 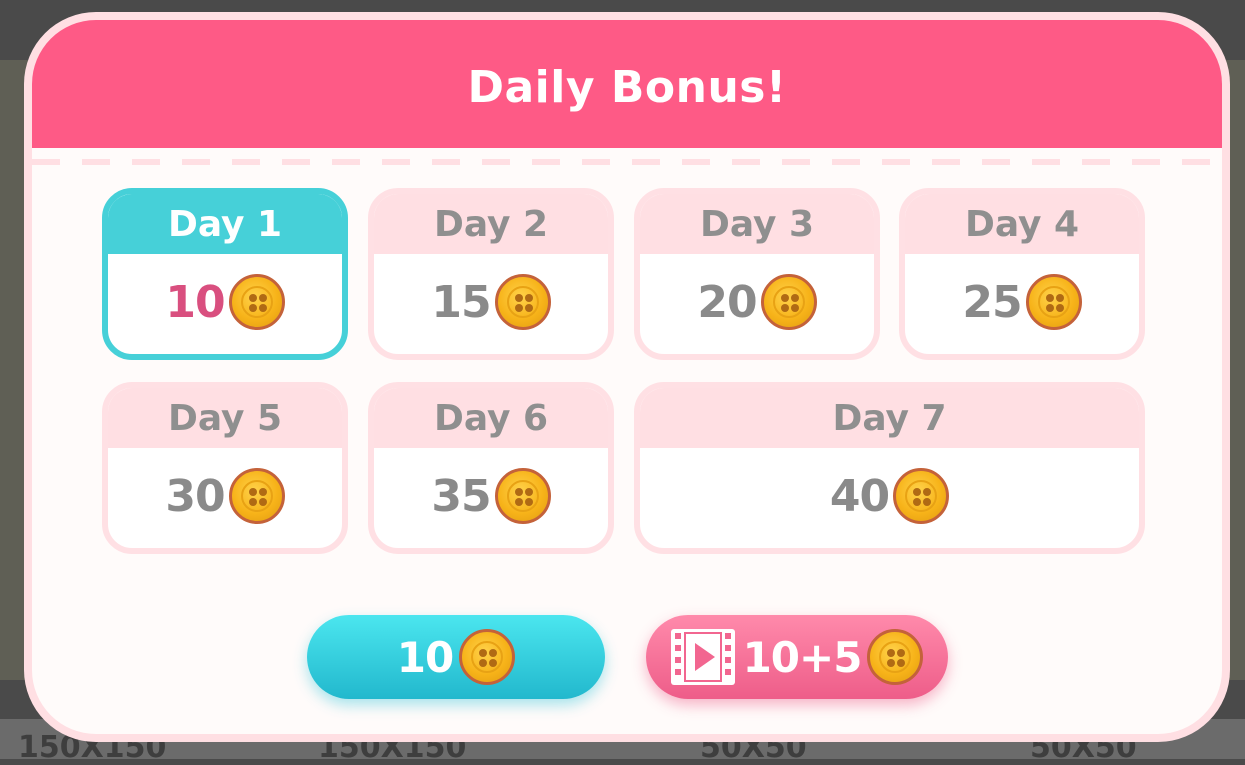 I want to click on day-card-7: Day 7 40, so click(x=889, y=468).